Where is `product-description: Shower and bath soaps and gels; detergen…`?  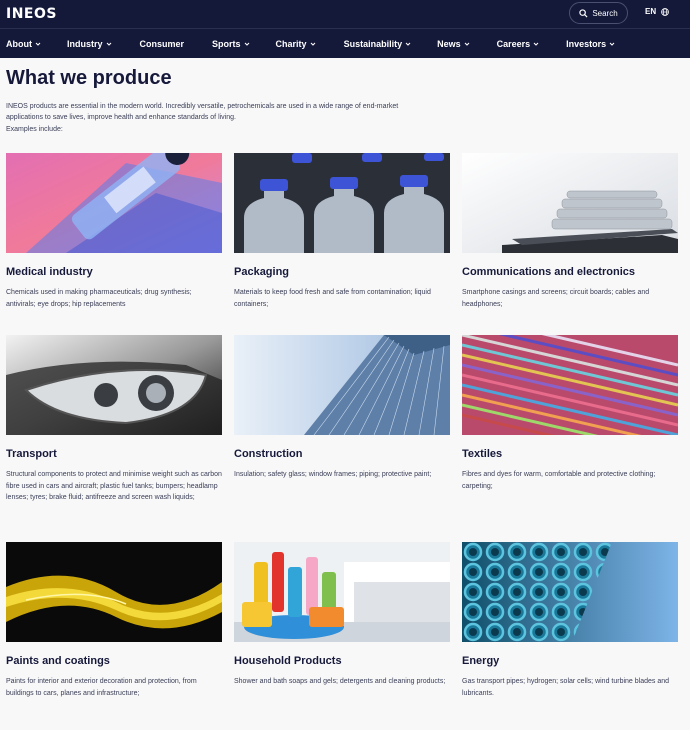
product-description: Shower and bath soaps and gels; detergen… is located at coordinates (340, 681).